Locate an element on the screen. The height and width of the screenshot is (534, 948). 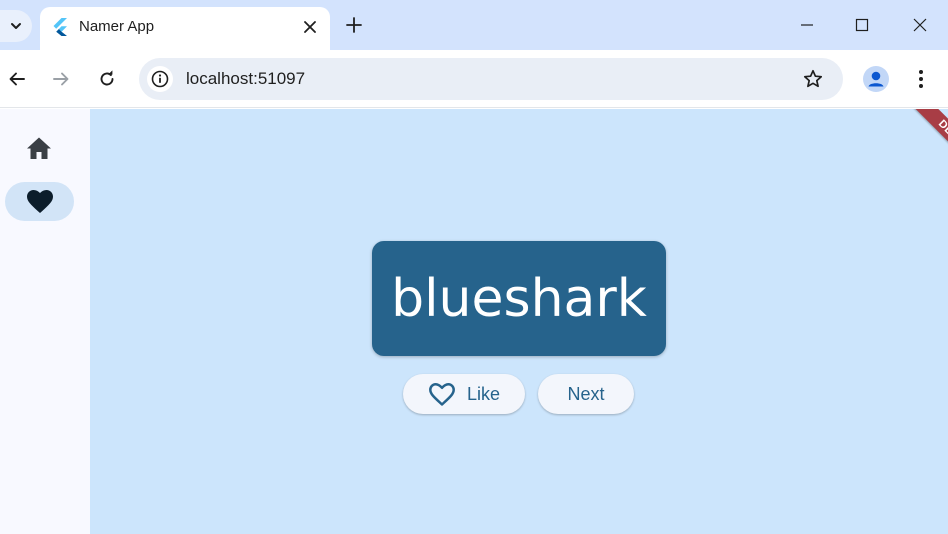
debug-banner: DEBUG is located at coordinates (927, 147).